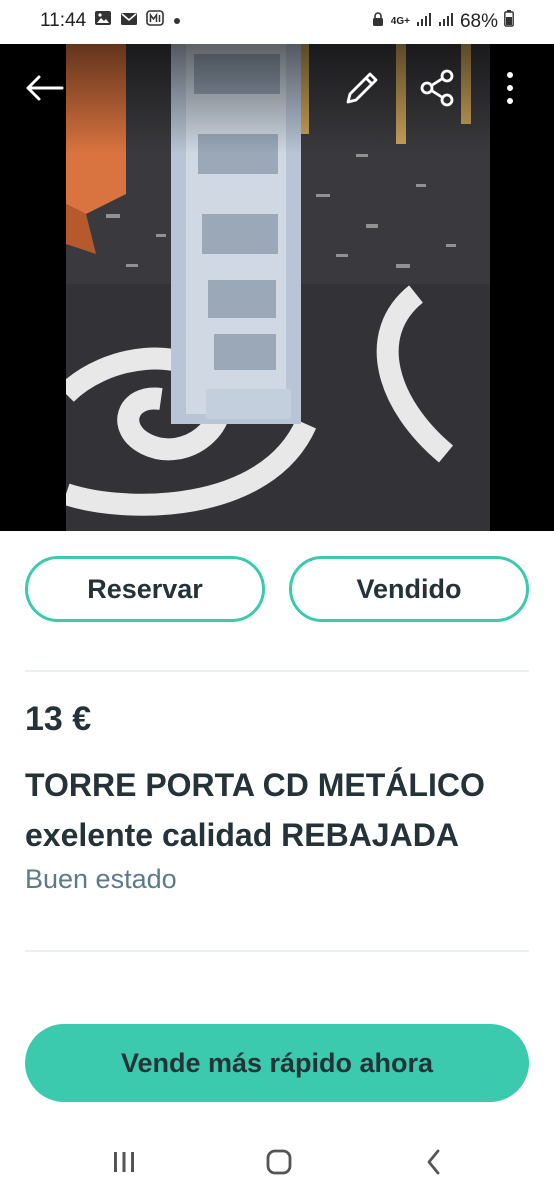  What do you see at coordinates (177, 21) in the screenshot?
I see `dot-icon` at bounding box center [177, 21].